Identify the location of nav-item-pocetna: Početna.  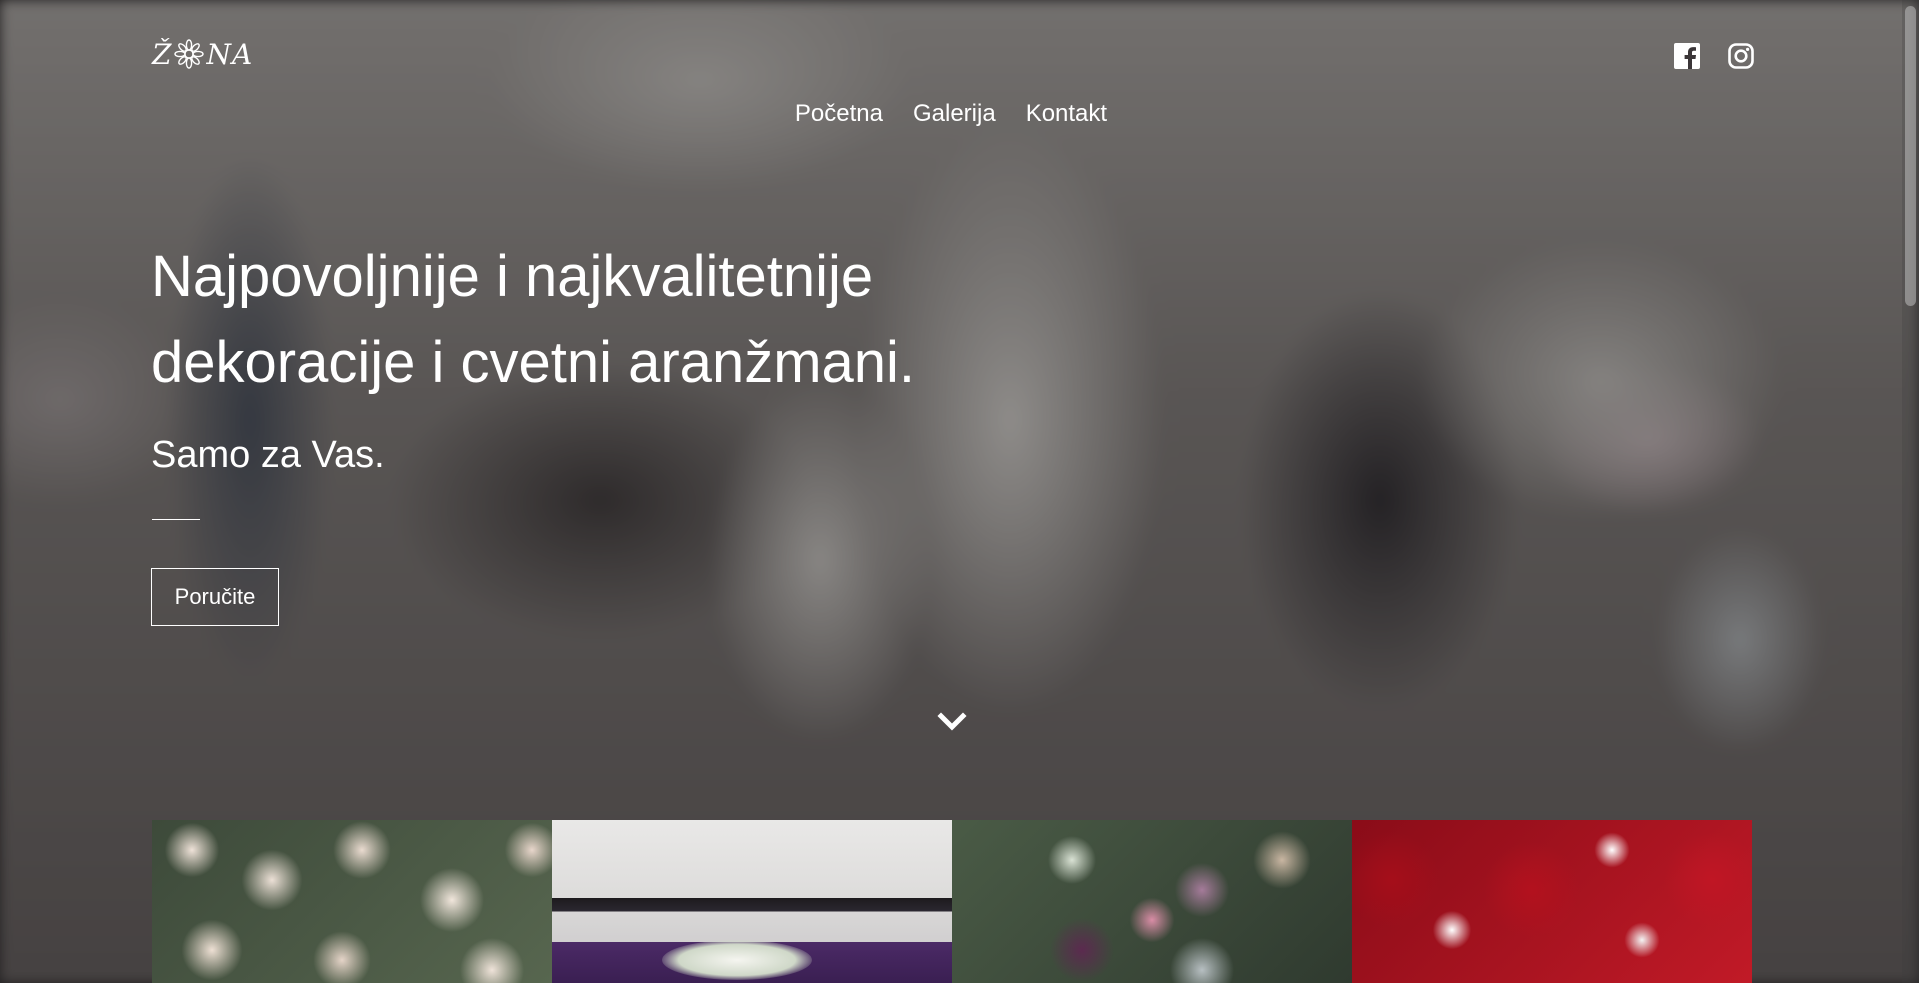
(839, 114).